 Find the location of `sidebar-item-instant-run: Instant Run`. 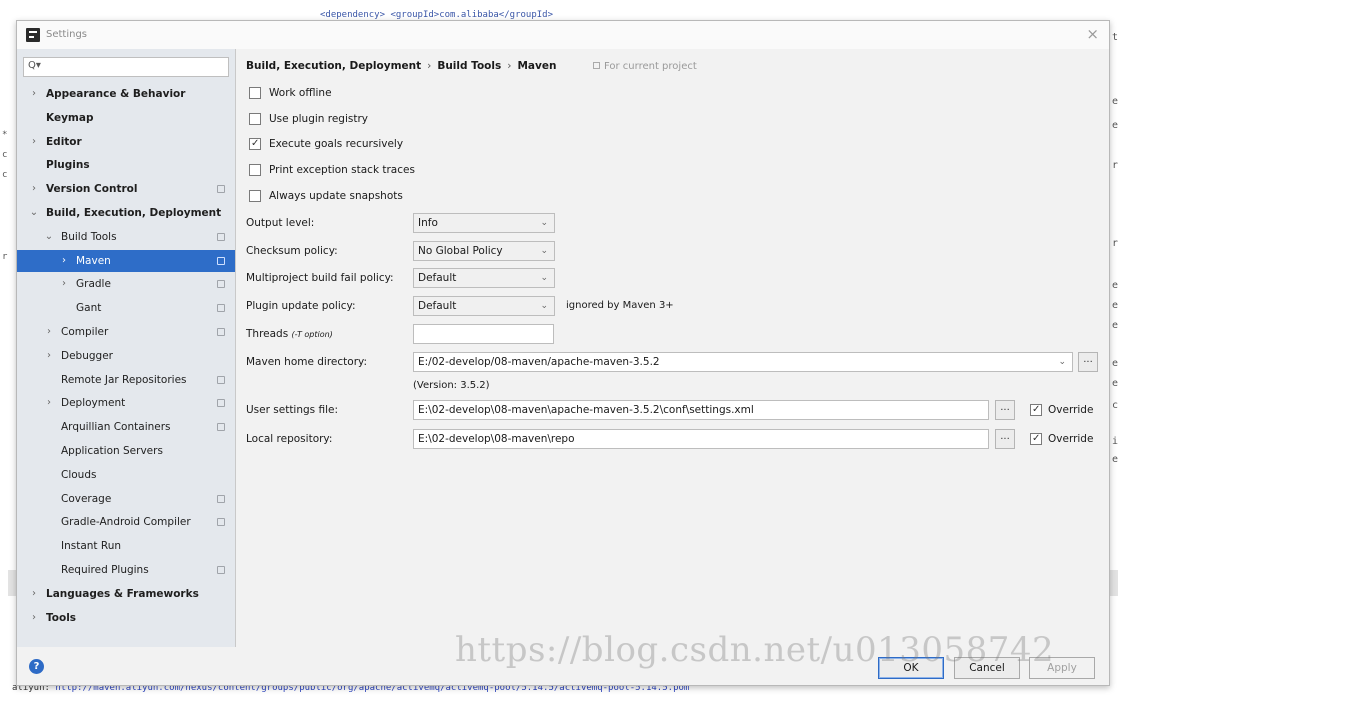

sidebar-item-instant-run: Instant Run is located at coordinates (126, 546).